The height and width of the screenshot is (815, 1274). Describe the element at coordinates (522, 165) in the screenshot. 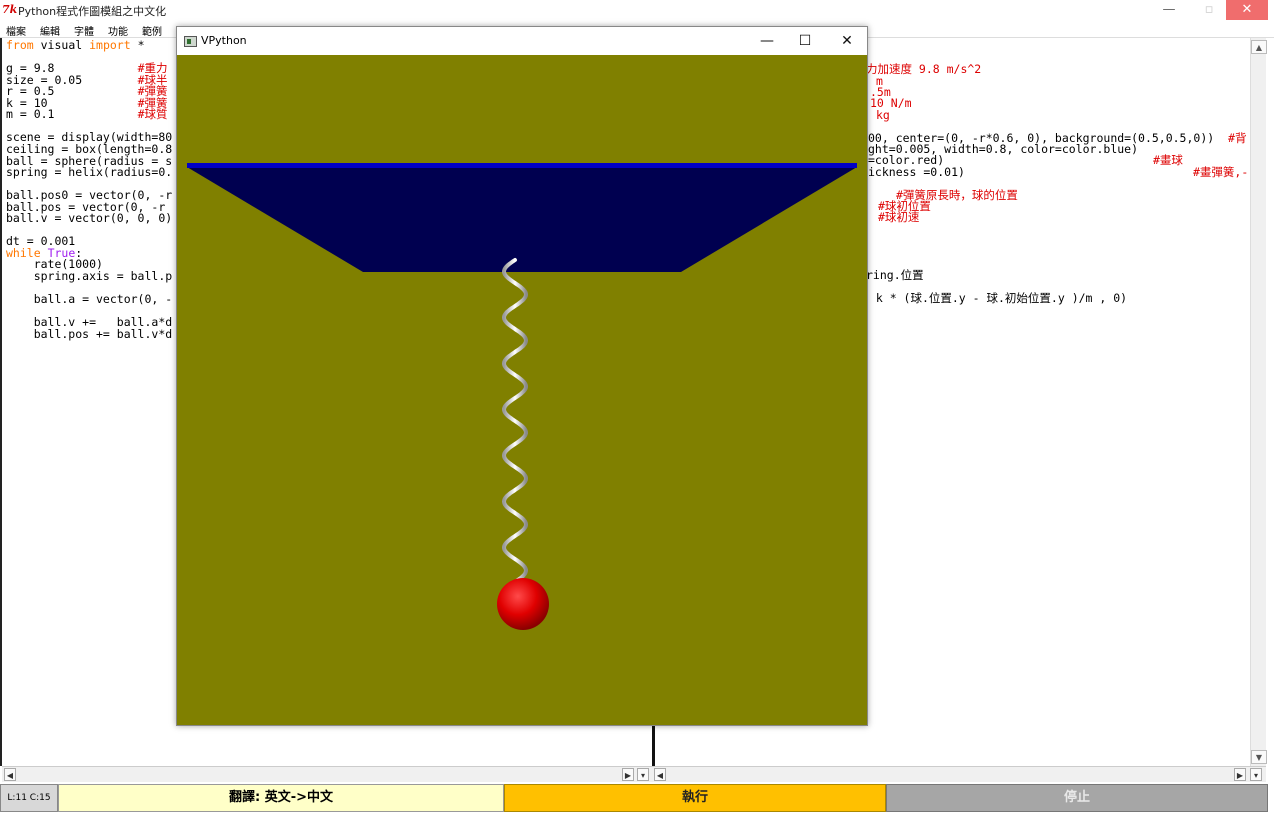

I see `ceiling-top-edge` at that location.